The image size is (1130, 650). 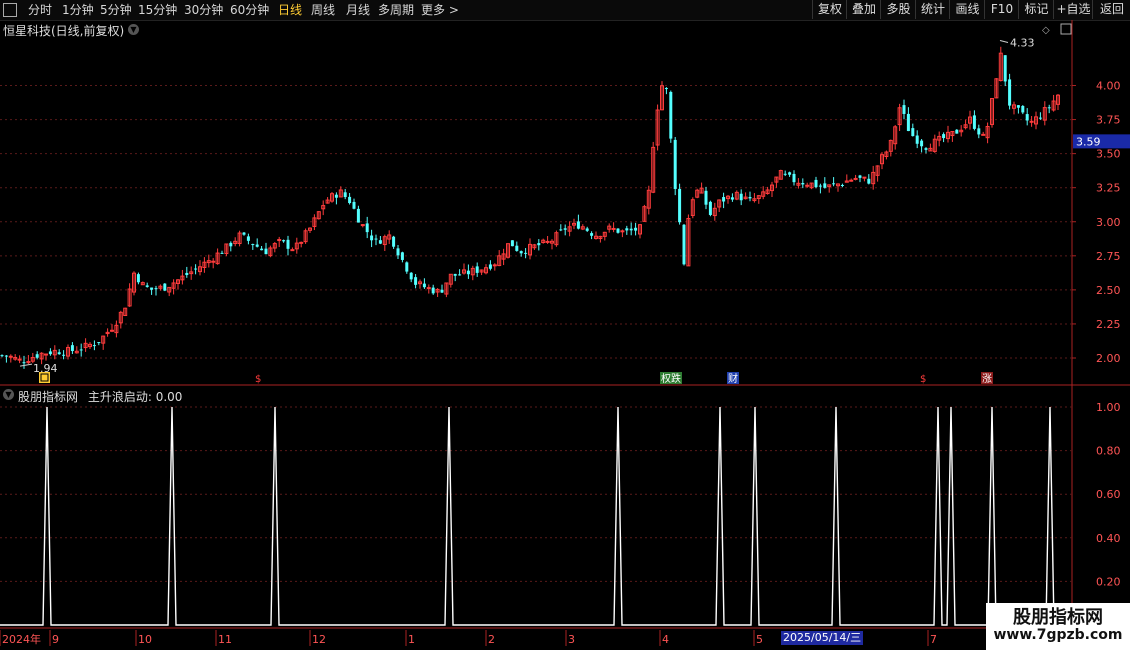 What do you see at coordinates (1108, 358) in the screenshot?
I see `price-label: 2.00` at bounding box center [1108, 358].